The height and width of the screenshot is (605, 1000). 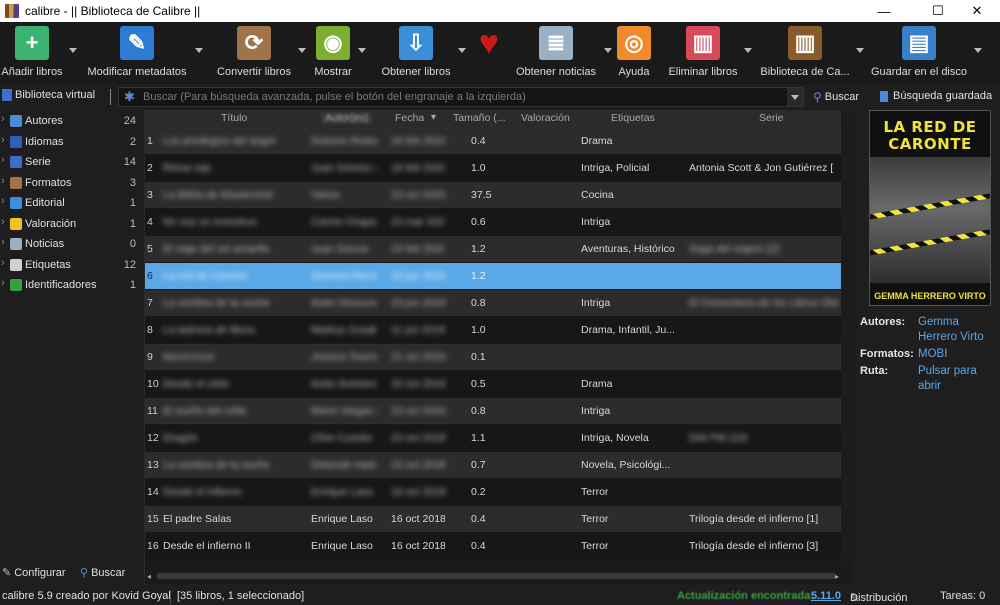 I want to click on scroll-left-icon: ◂, so click(x=149, y=576).